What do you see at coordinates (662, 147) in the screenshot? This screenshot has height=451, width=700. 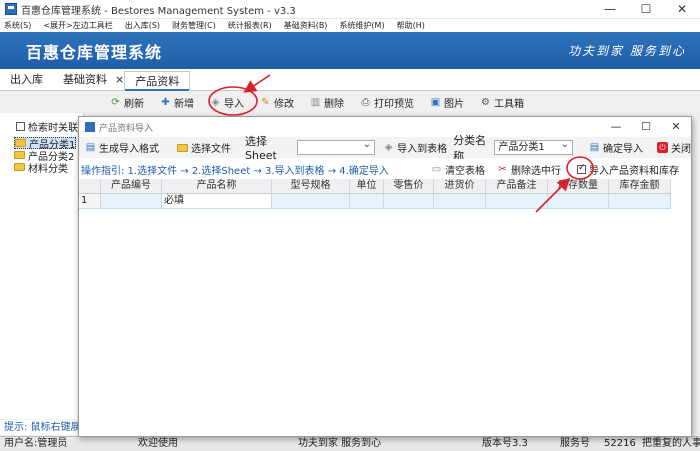 I see `power-icon: ⏻` at bounding box center [662, 147].